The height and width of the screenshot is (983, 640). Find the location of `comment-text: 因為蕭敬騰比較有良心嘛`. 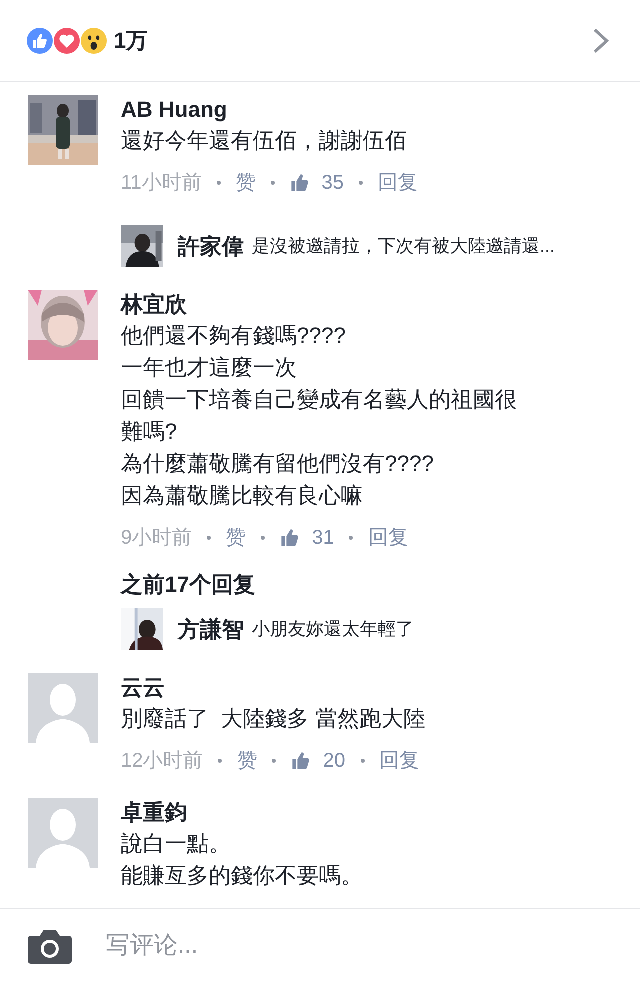

comment-text: 因為蕭敬騰比較有良心嘛 is located at coordinates (242, 496).